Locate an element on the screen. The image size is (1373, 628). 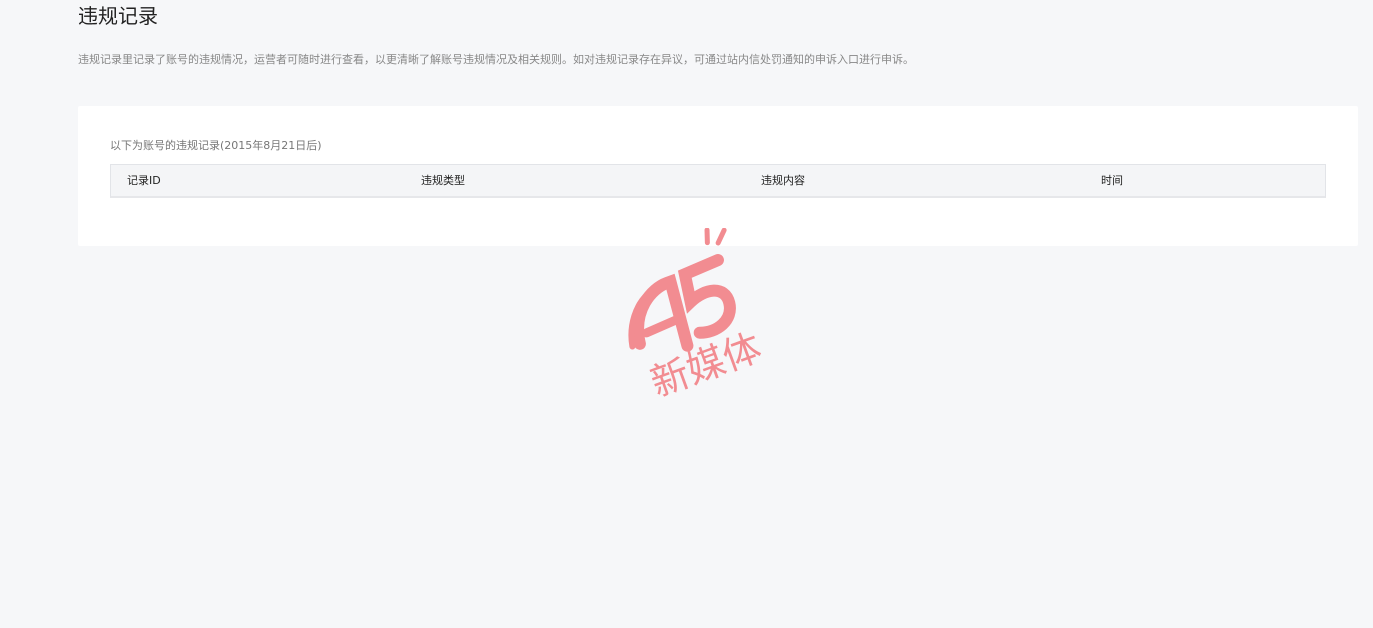
watermark-text: 新媒体 is located at coordinates (706, 365).